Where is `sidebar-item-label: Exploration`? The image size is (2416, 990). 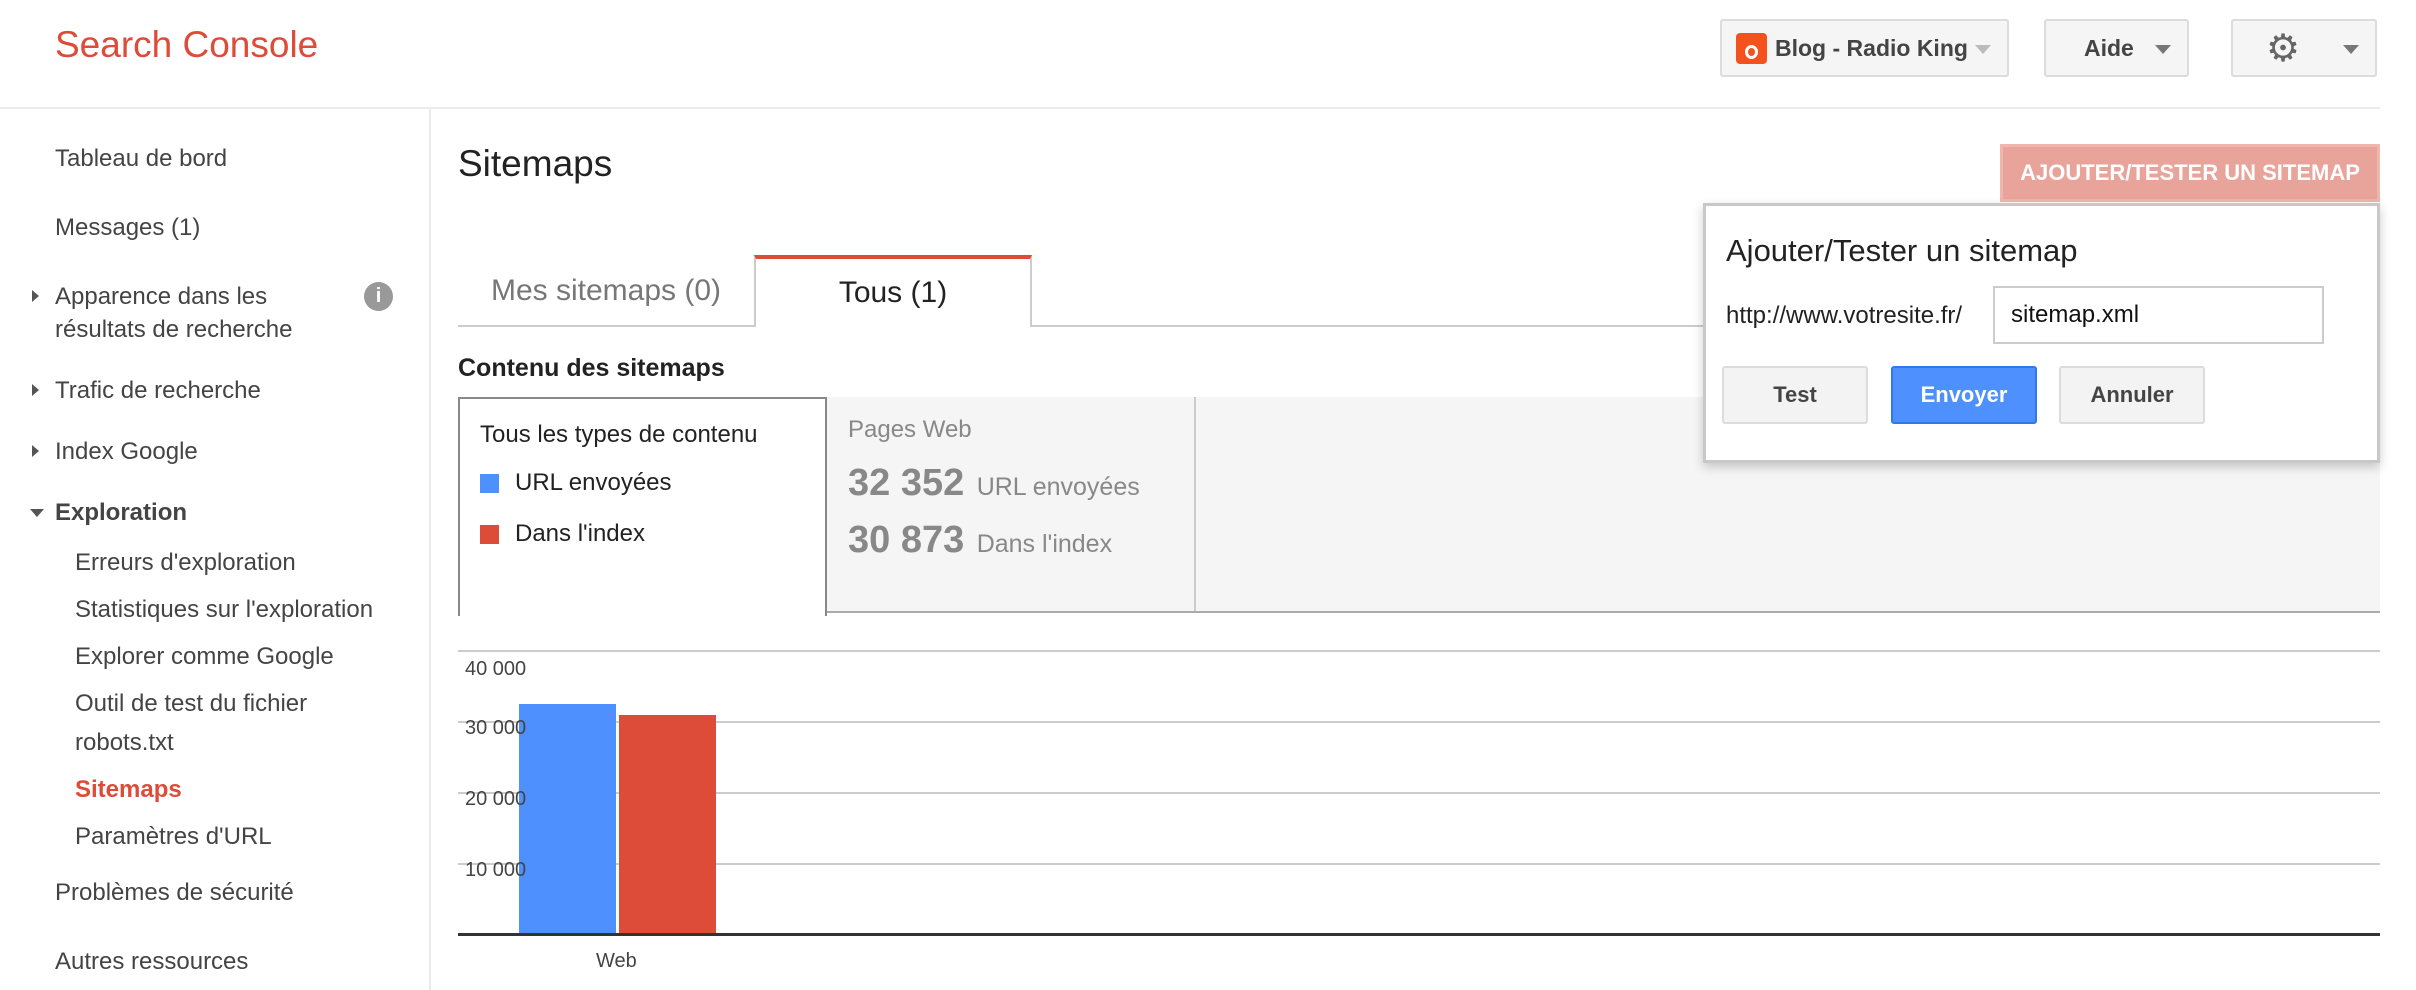
sidebar-item-label: Exploration is located at coordinates (121, 512).